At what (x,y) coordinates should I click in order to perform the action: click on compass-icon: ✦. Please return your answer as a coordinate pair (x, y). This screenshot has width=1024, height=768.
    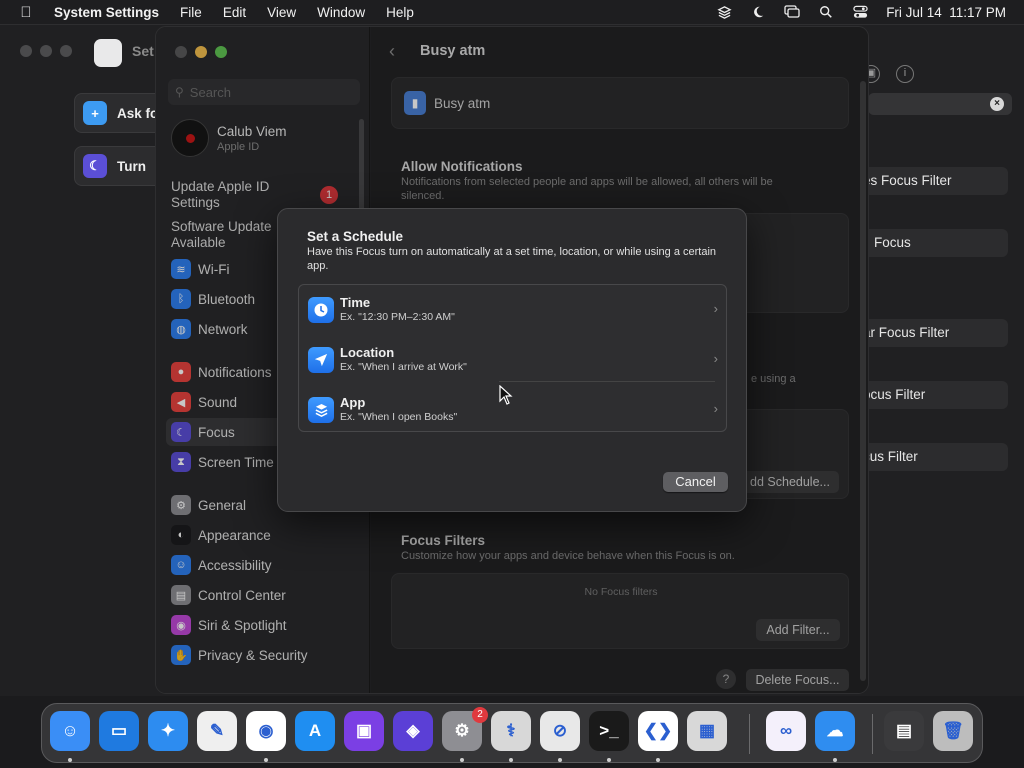
    Looking at the image, I should click on (168, 731).